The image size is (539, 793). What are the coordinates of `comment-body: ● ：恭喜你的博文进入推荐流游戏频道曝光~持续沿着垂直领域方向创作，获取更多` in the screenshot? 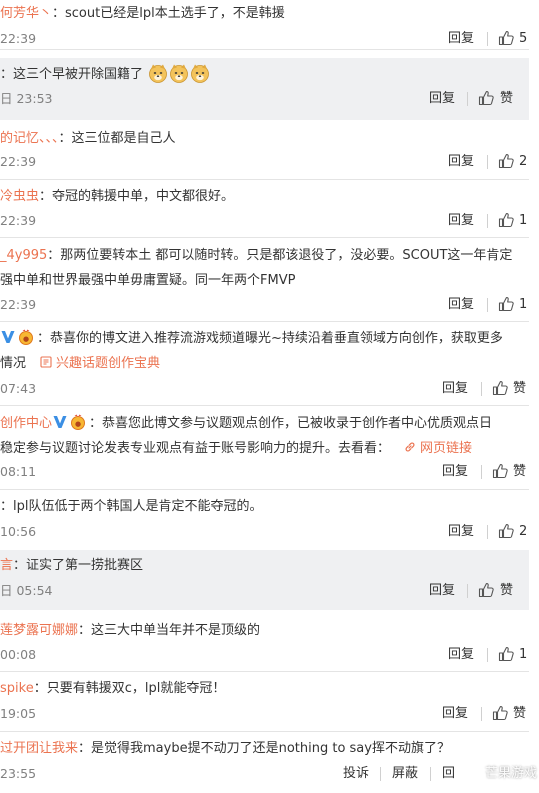 It's located at (251, 339).